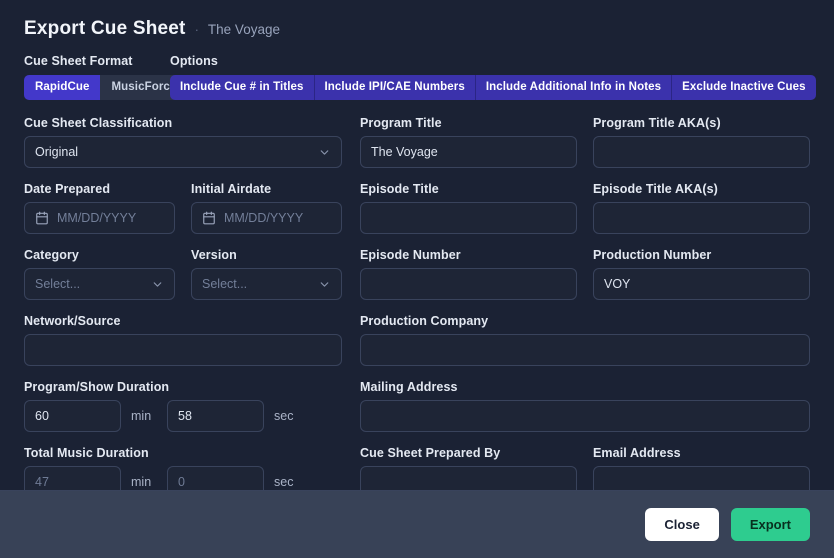 The image size is (834, 558). Describe the element at coordinates (97, 387) in the screenshot. I see `label-program-duration: Program/Show Duration` at that location.